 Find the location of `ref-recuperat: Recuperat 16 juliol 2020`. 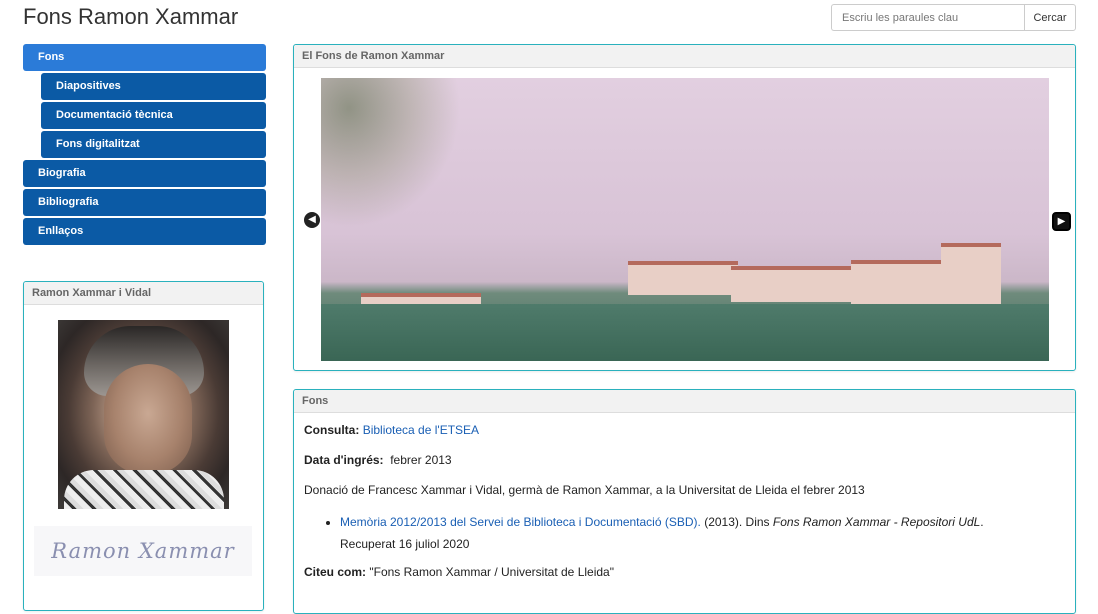

ref-recuperat: Recuperat 16 juliol 2020 is located at coordinates (405, 544).